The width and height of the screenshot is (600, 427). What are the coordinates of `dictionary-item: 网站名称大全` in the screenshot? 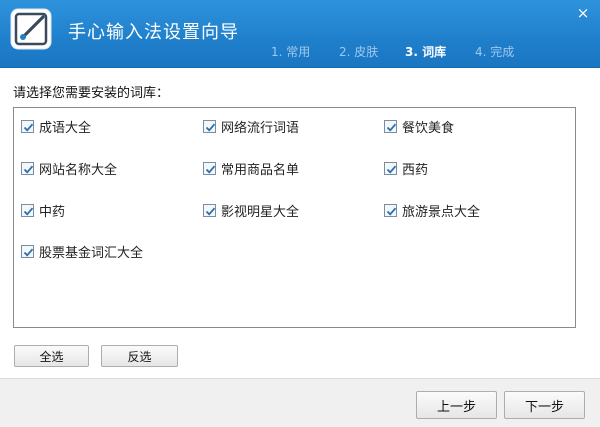 It's located at (69, 168).